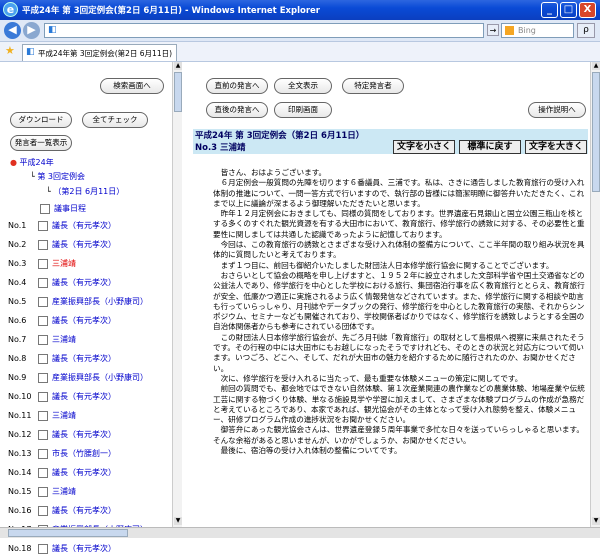  Describe the element at coordinates (85, 191) in the screenshot. I see `tree-day: └ （第2日 6月11日）` at that location.